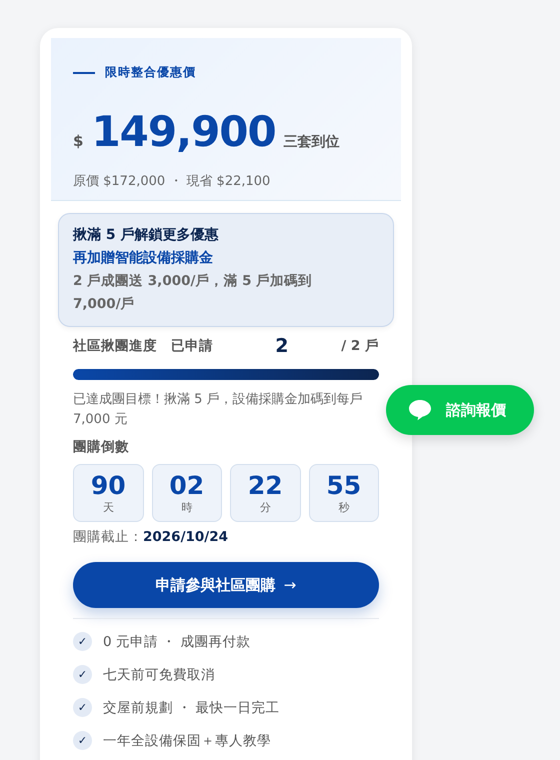 The height and width of the screenshot is (760, 560). I want to click on countdown-unit: 分, so click(265, 507).